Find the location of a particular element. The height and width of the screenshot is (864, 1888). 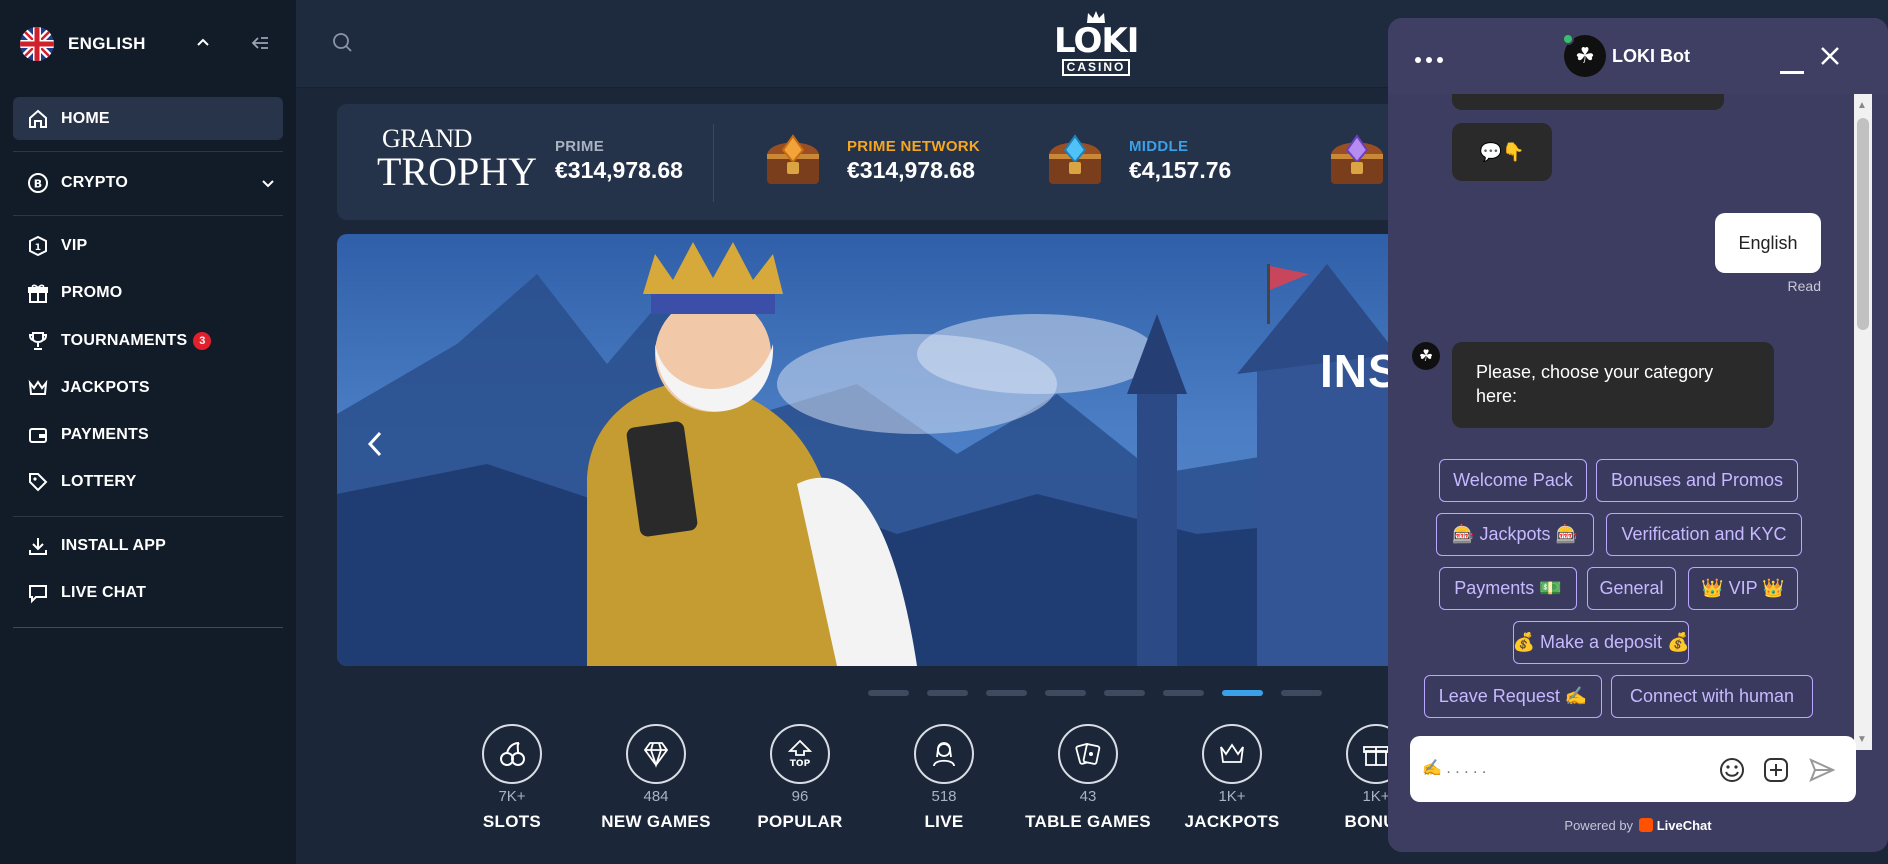

tournaments-count-badge: 3 is located at coordinates (202, 340).